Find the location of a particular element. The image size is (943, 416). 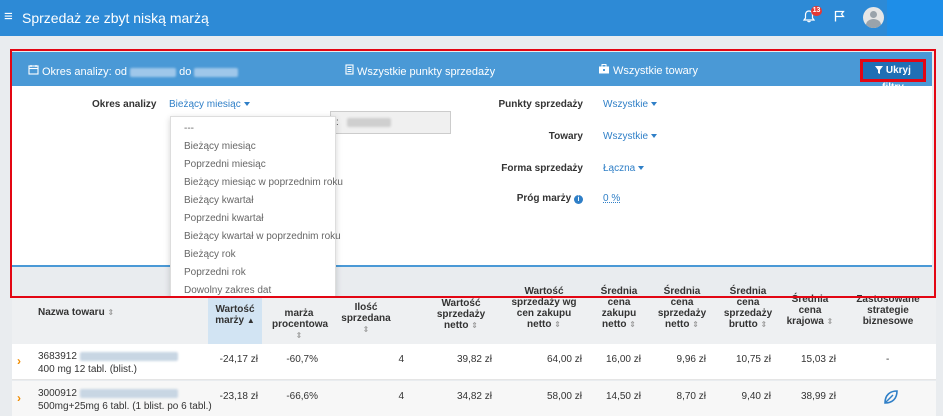

cell-avg-national: 38,99 zł is located at coordinates (818, 396).